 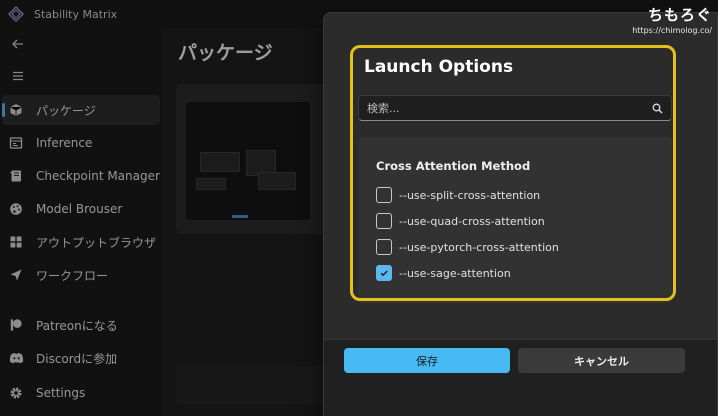 What do you see at coordinates (470, 195) in the screenshot?
I see `option-label: --use-split-cross-attention` at bounding box center [470, 195].